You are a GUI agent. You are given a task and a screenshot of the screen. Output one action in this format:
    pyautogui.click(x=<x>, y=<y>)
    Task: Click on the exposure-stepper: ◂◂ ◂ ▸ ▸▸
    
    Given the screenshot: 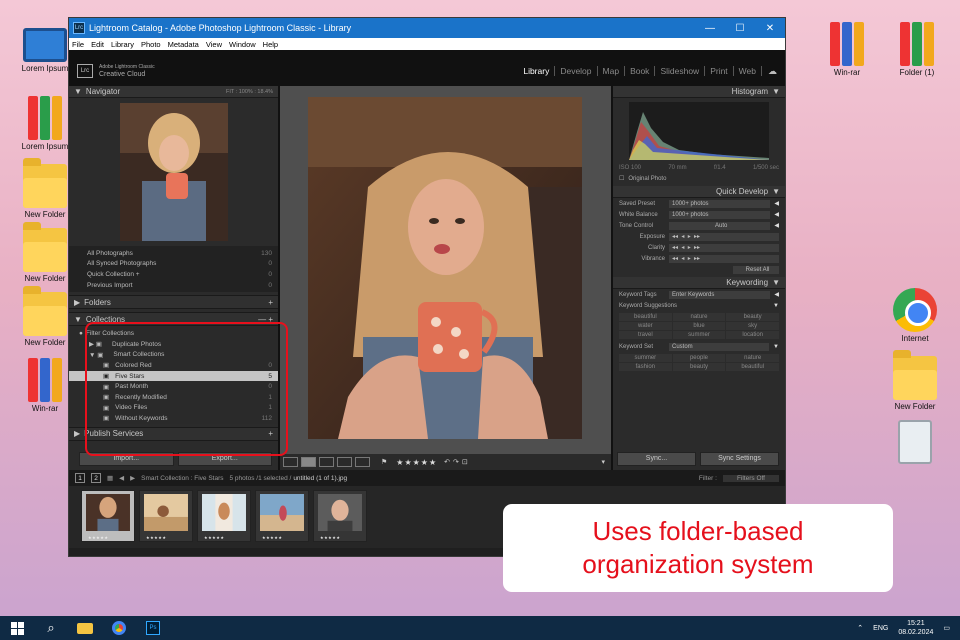 What is the action you would take?
    pyautogui.click(x=724, y=236)
    